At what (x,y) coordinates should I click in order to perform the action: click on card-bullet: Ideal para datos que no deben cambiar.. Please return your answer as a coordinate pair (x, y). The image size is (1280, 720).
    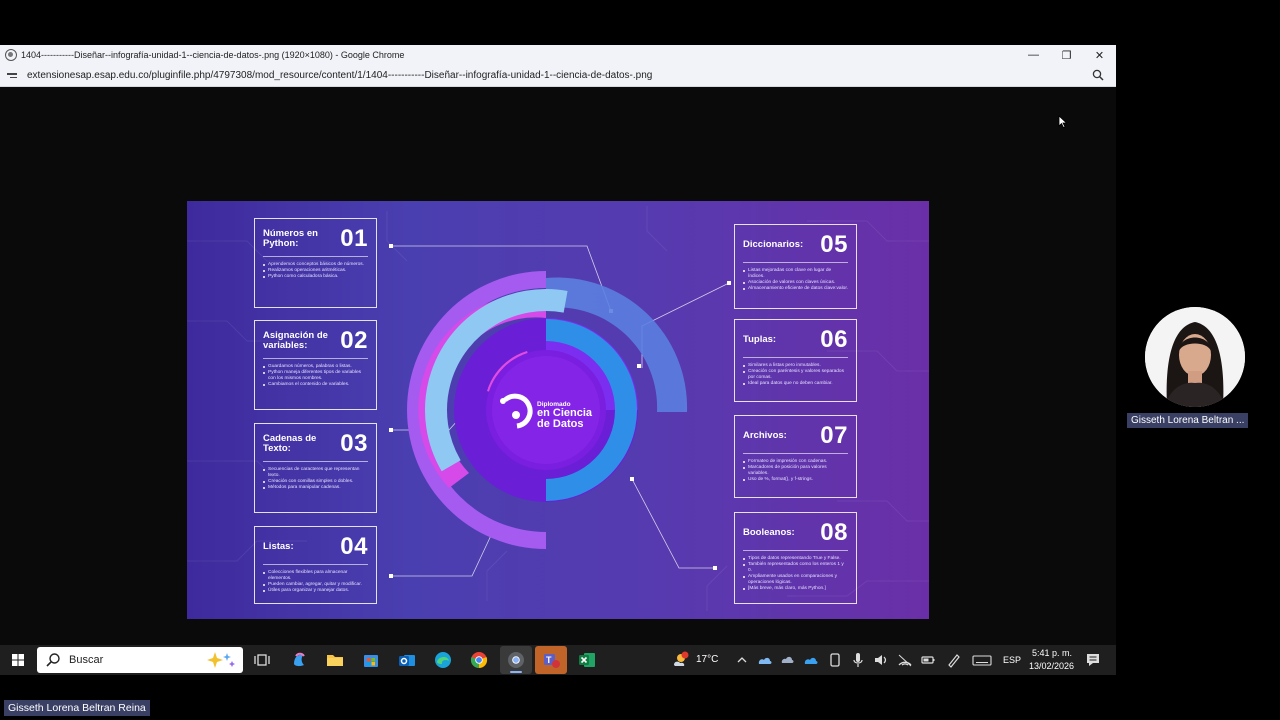
    Looking at the image, I should click on (795, 384).